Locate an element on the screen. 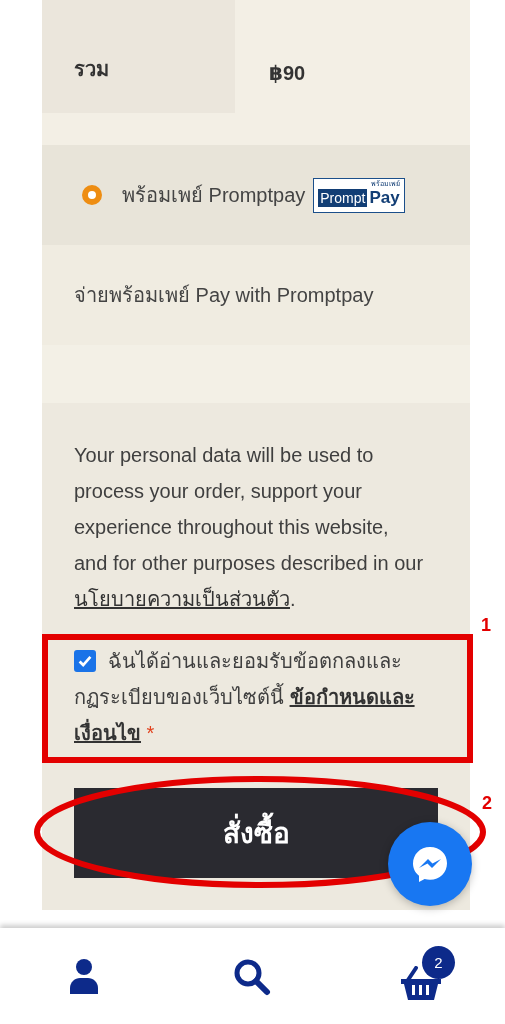  payment-description: จ่ายพร้อมเพย์ Pay with Promptpay is located at coordinates (224, 295).